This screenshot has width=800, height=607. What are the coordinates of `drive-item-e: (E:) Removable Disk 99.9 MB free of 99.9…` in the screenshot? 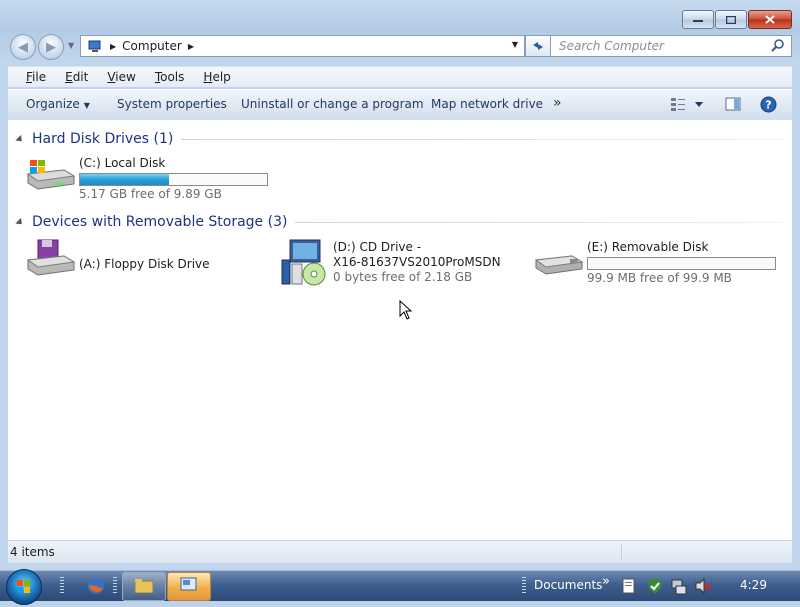 It's located at (657, 263).